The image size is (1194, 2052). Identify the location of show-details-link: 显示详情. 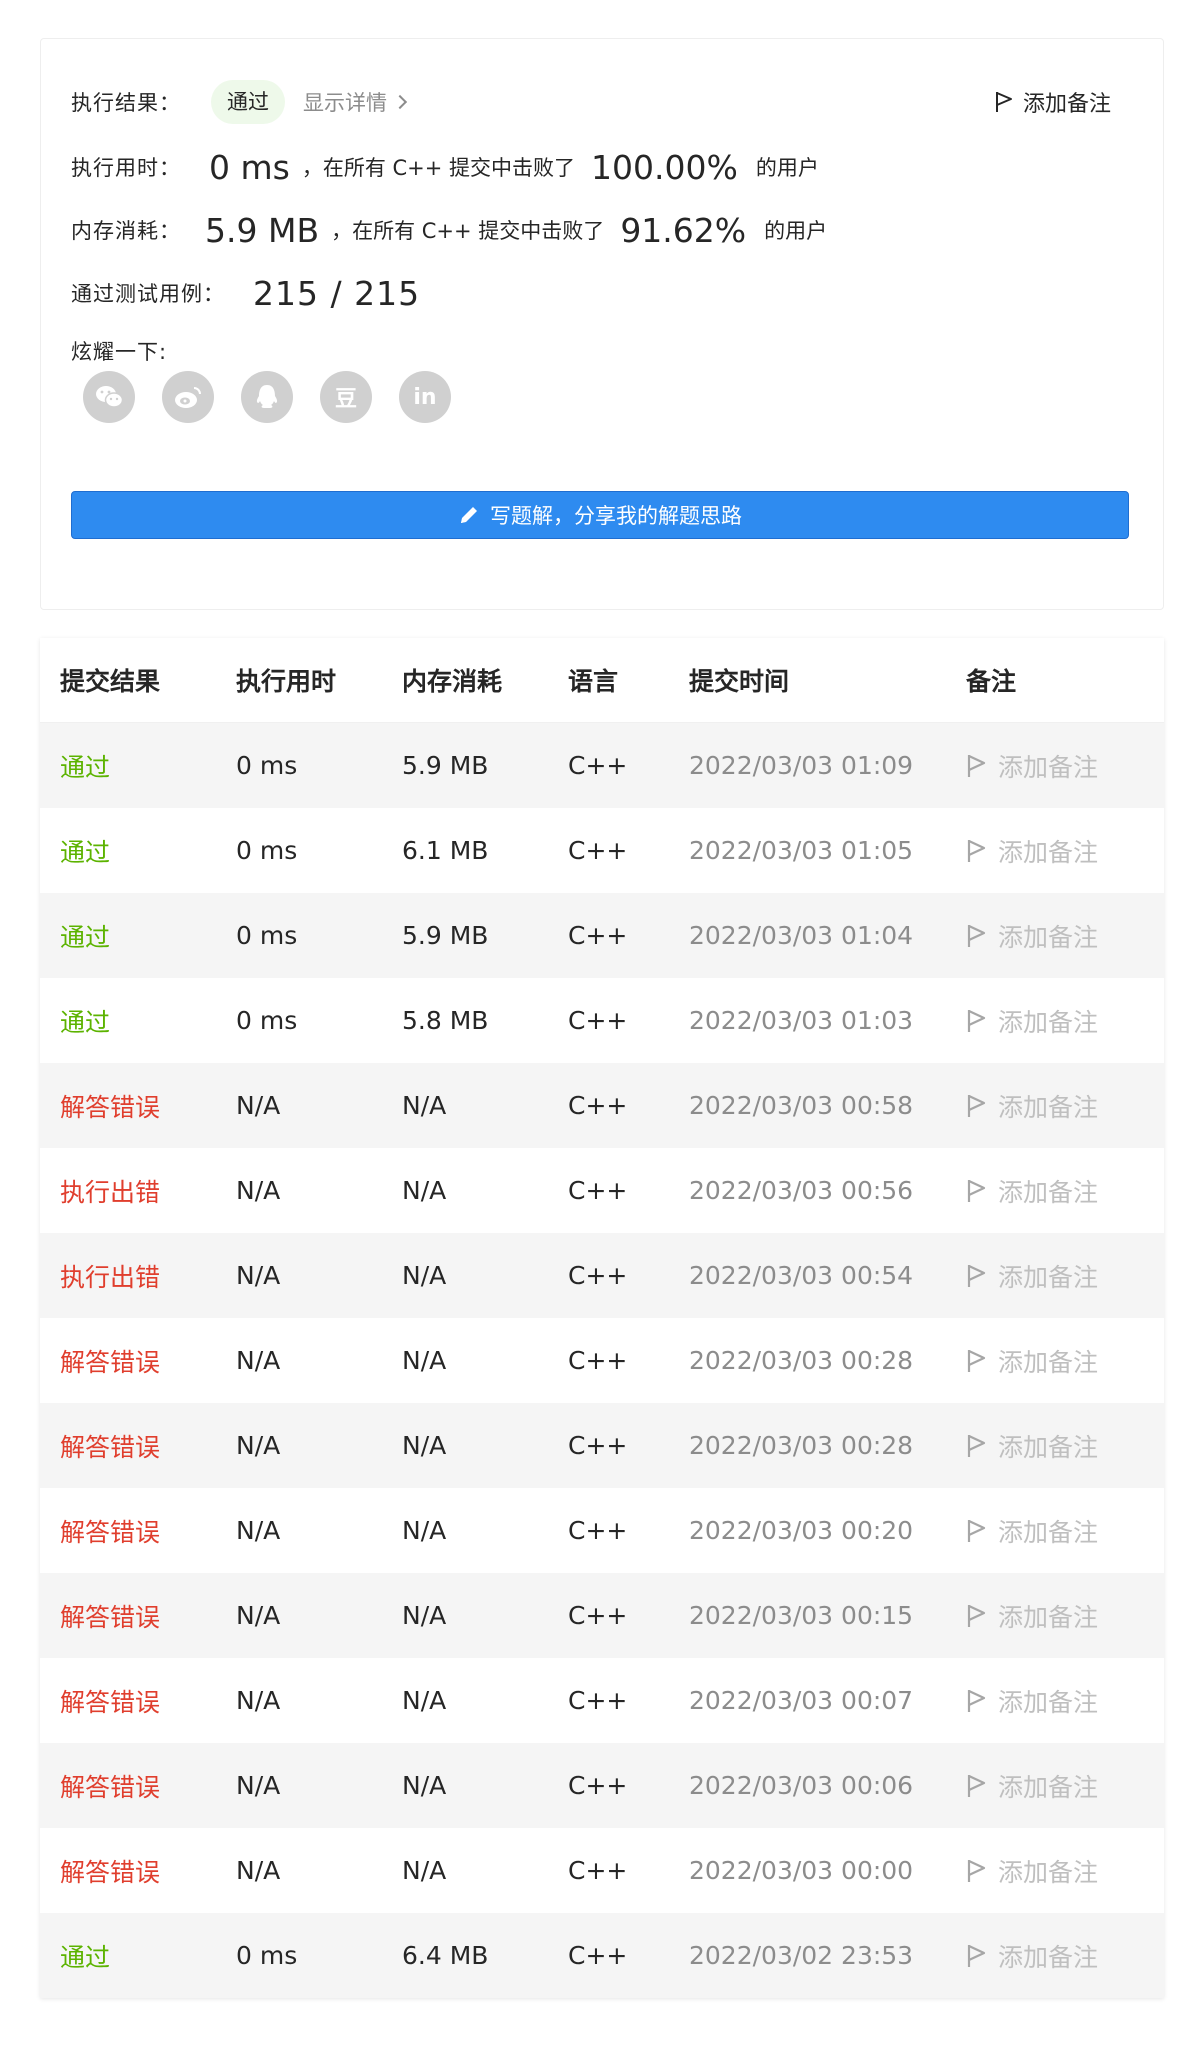
(355, 102).